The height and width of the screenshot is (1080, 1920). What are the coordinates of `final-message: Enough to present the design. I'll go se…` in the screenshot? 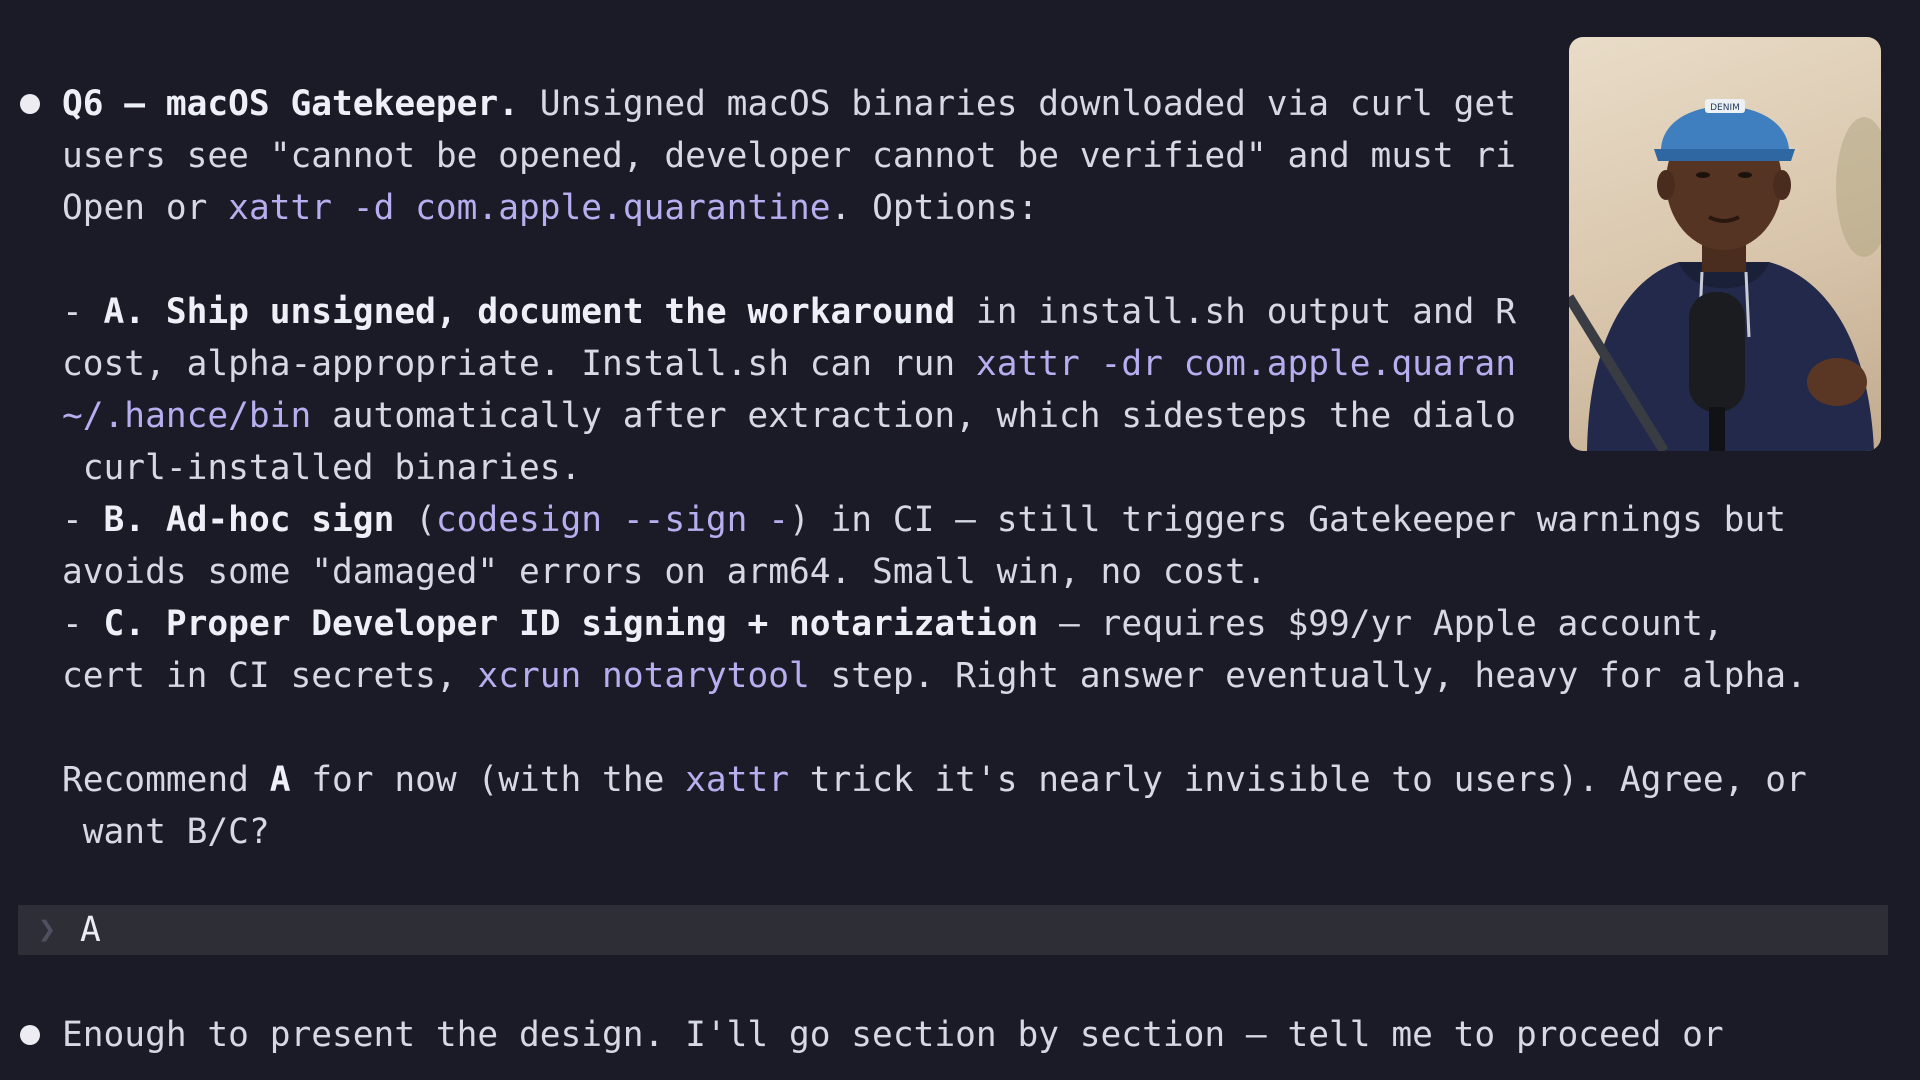 It's located at (893, 1035).